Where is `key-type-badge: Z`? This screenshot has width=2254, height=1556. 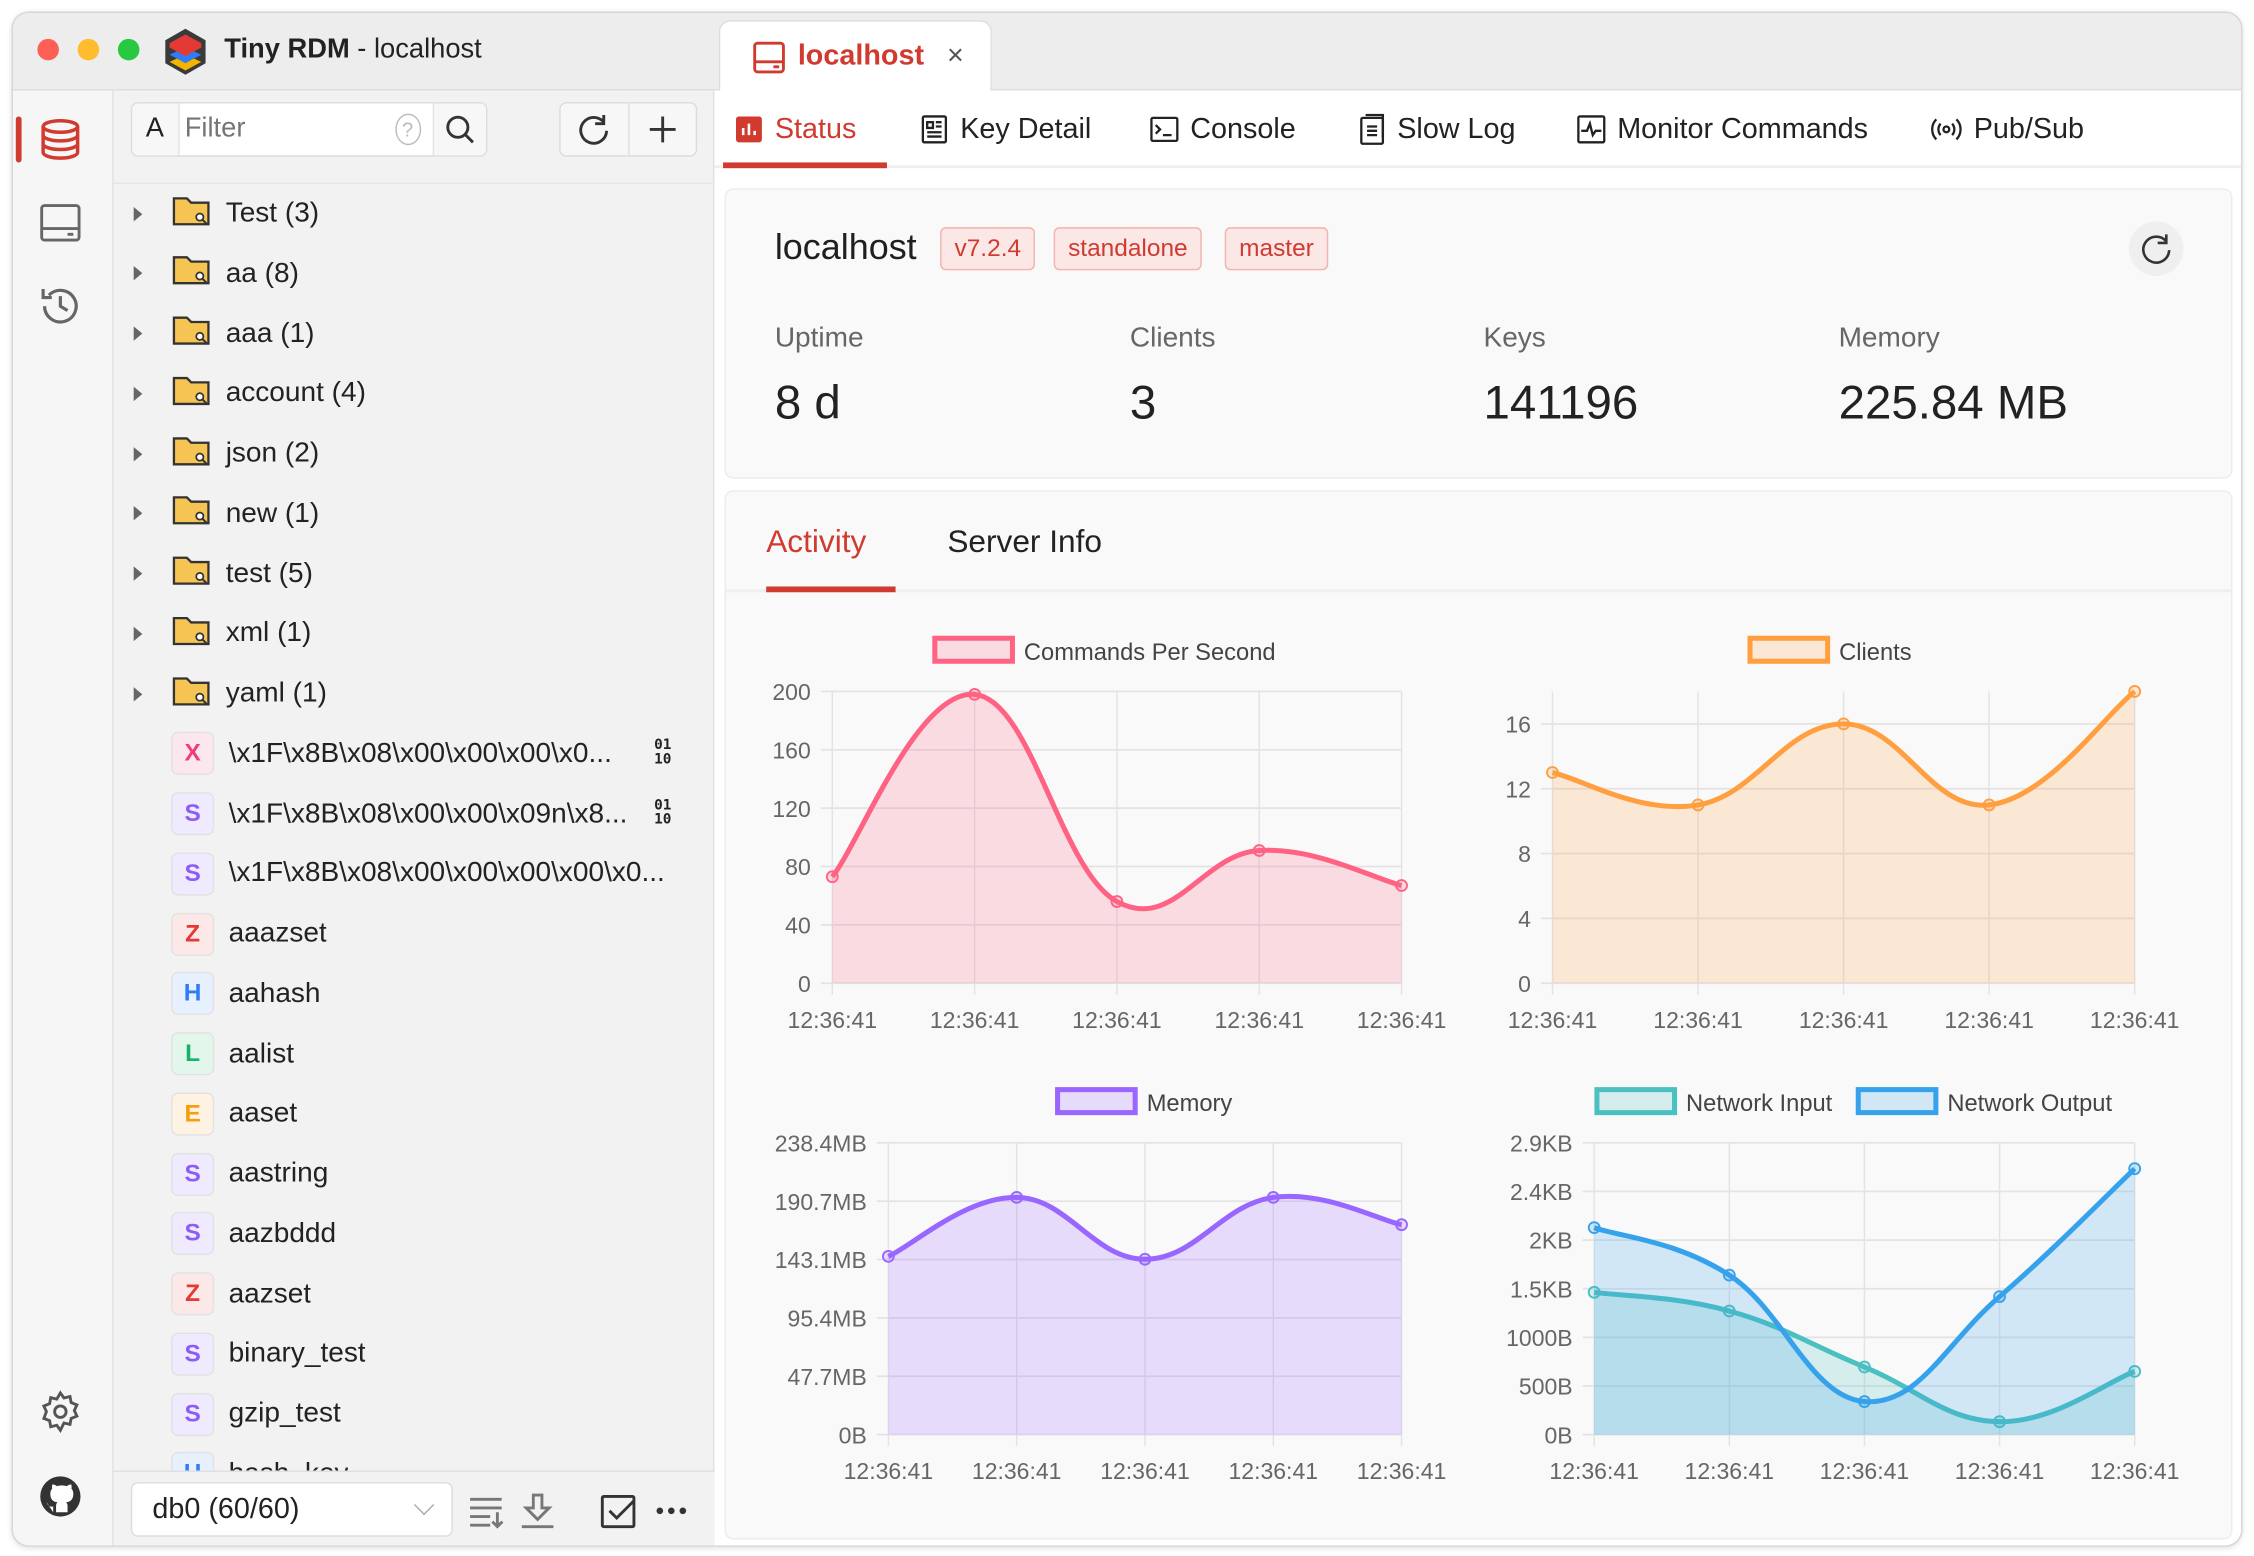 key-type-badge: Z is located at coordinates (193, 1294).